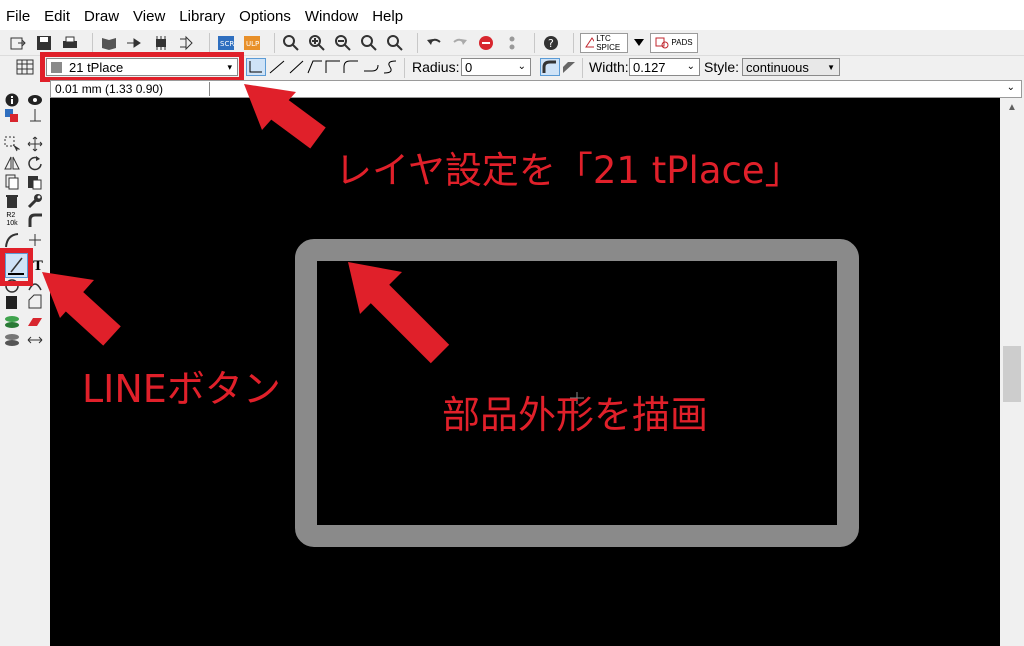  What do you see at coordinates (265, 16) in the screenshot?
I see `menu-options: Options` at bounding box center [265, 16].